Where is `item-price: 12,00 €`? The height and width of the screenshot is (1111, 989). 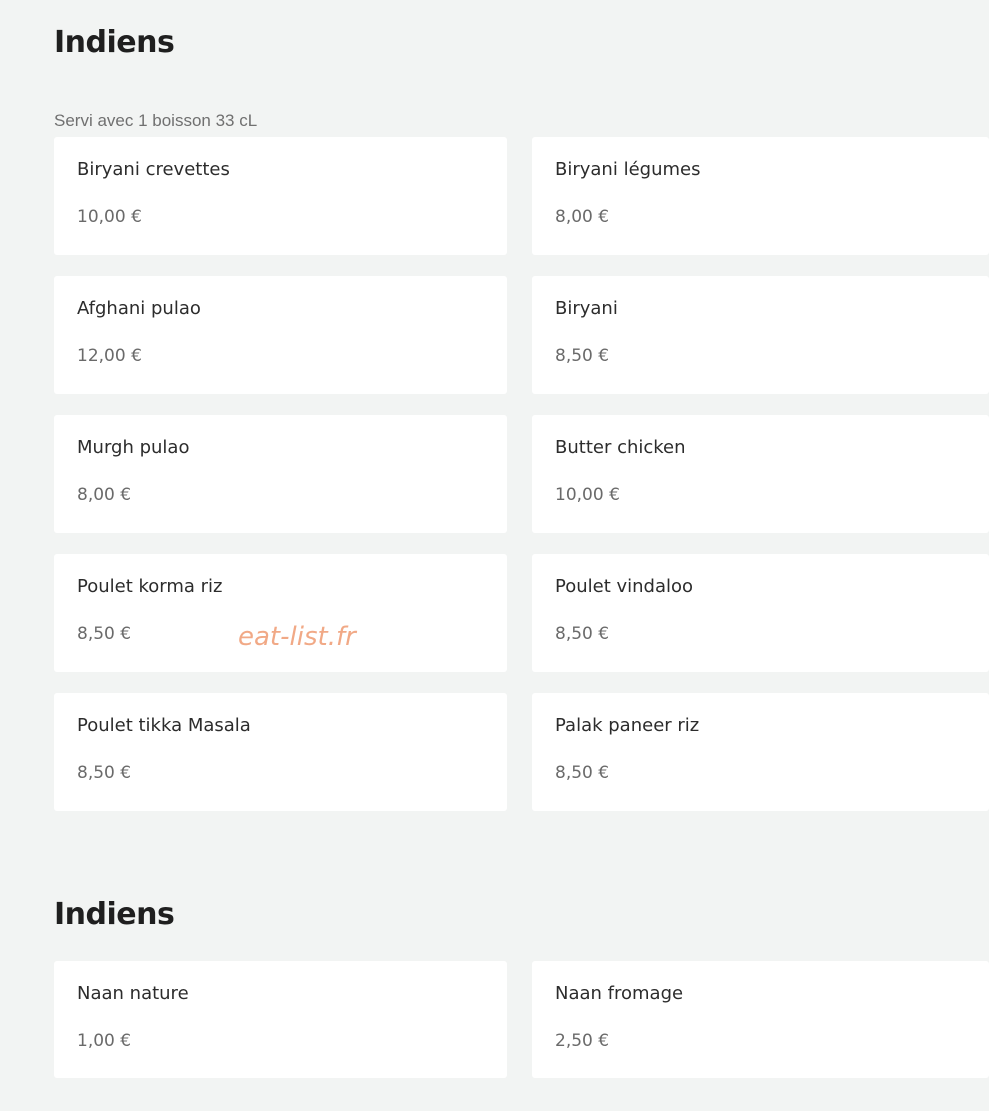
item-price: 12,00 € is located at coordinates (109, 356).